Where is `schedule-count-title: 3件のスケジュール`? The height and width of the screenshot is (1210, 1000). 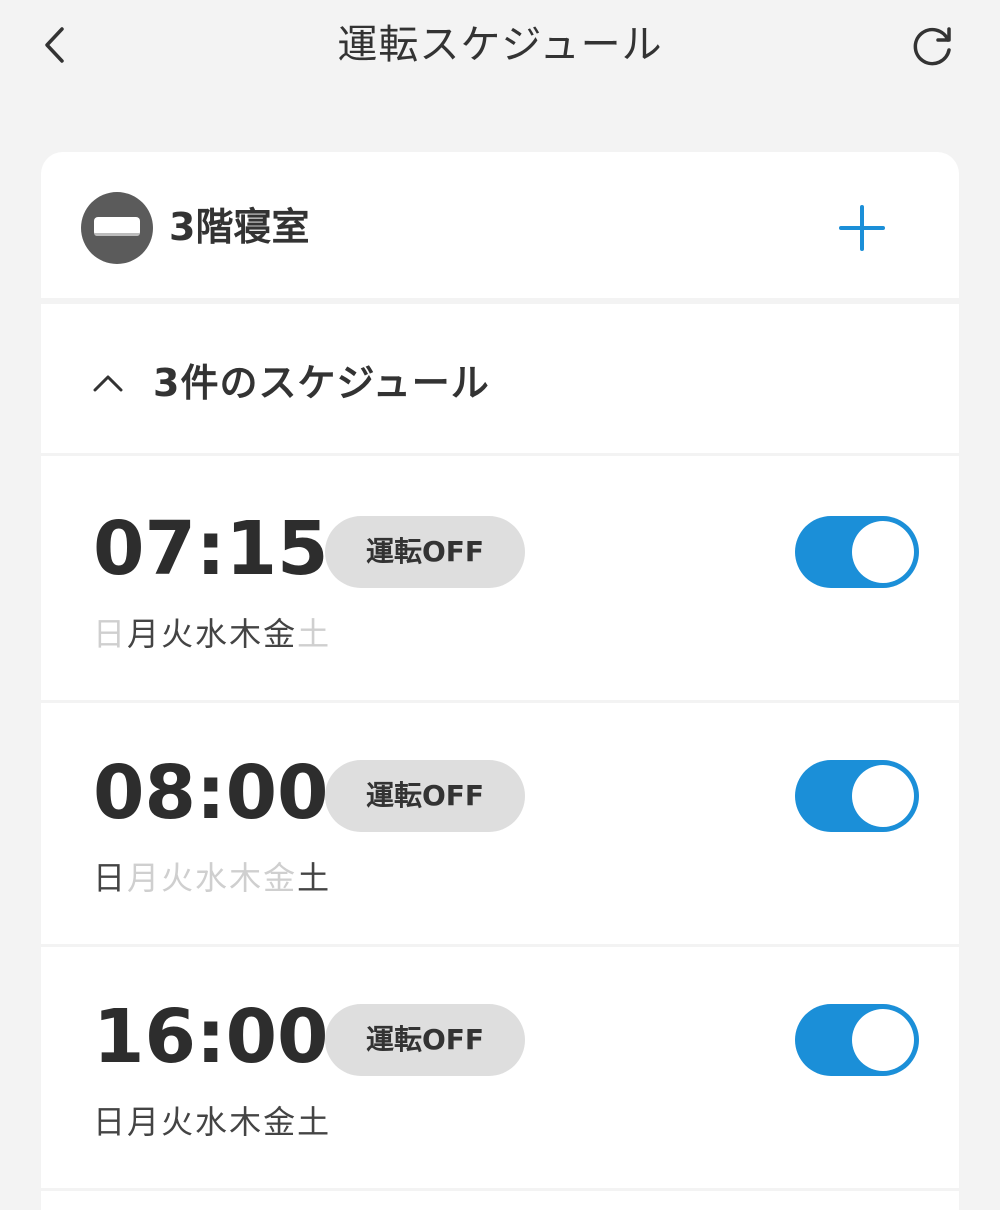 schedule-count-title: 3件のスケジュール is located at coordinates (321, 383).